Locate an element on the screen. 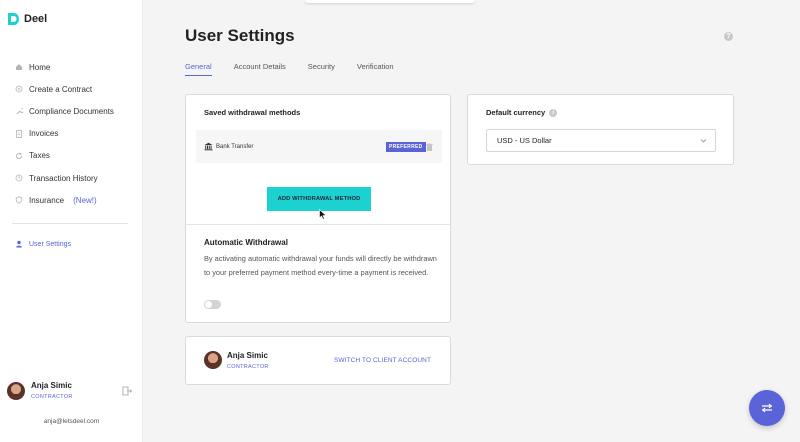  card-divider is located at coordinates (318, 224).